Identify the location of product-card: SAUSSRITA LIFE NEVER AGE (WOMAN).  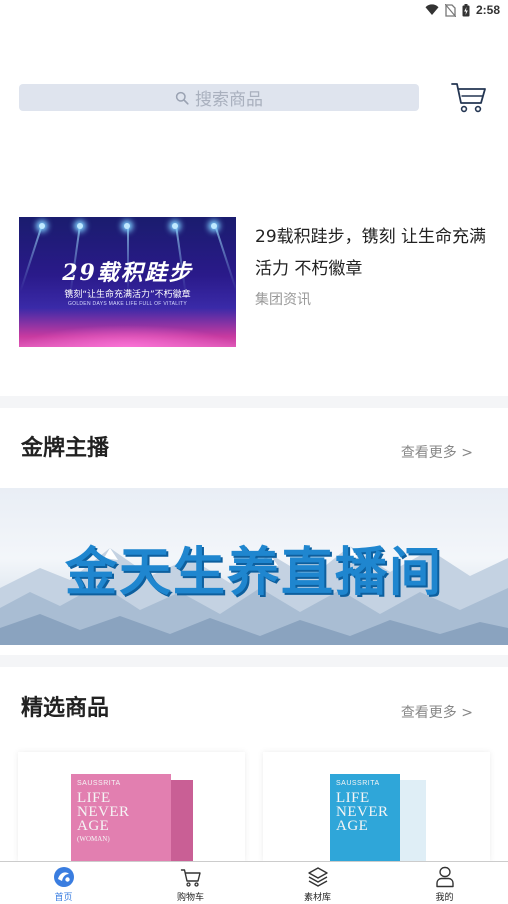
(131, 807).